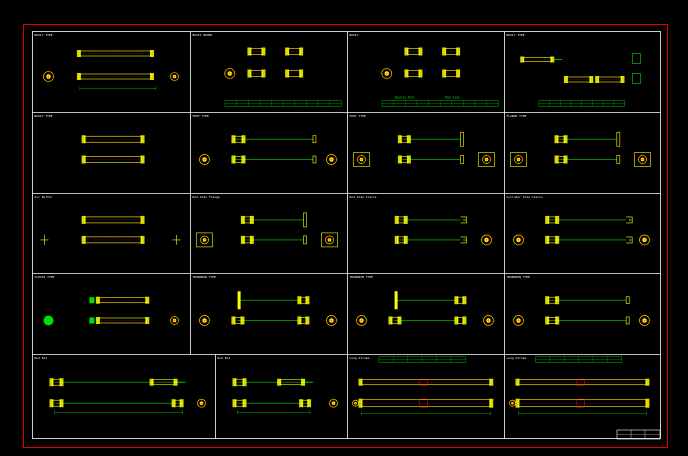 The width and height of the screenshot is (688, 456). What do you see at coordinates (517, 358) in the screenshot?
I see `cell-title: Long Stroke` at bounding box center [517, 358].